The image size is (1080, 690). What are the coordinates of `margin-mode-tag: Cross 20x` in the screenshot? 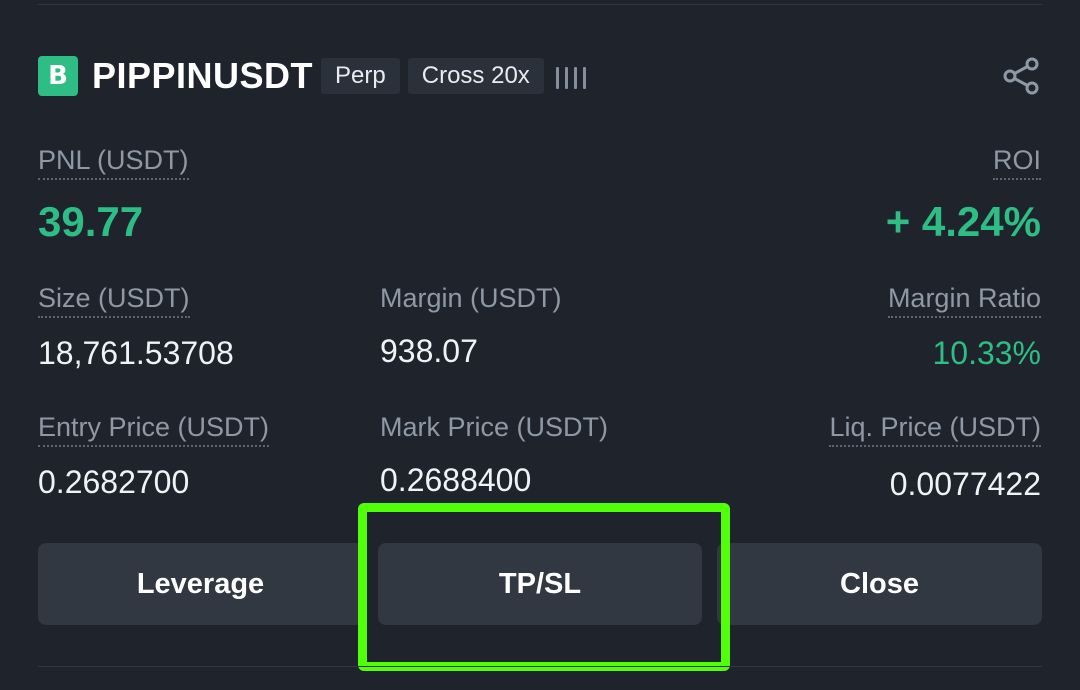 It's located at (475, 76).